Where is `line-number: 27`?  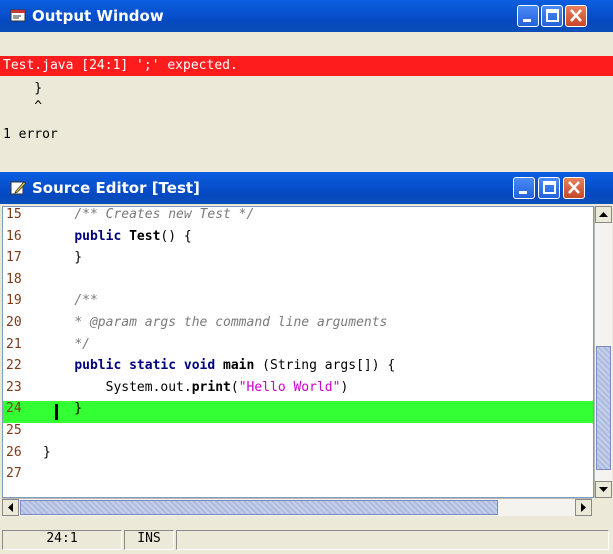 line-number: 27 is located at coordinates (14, 474).